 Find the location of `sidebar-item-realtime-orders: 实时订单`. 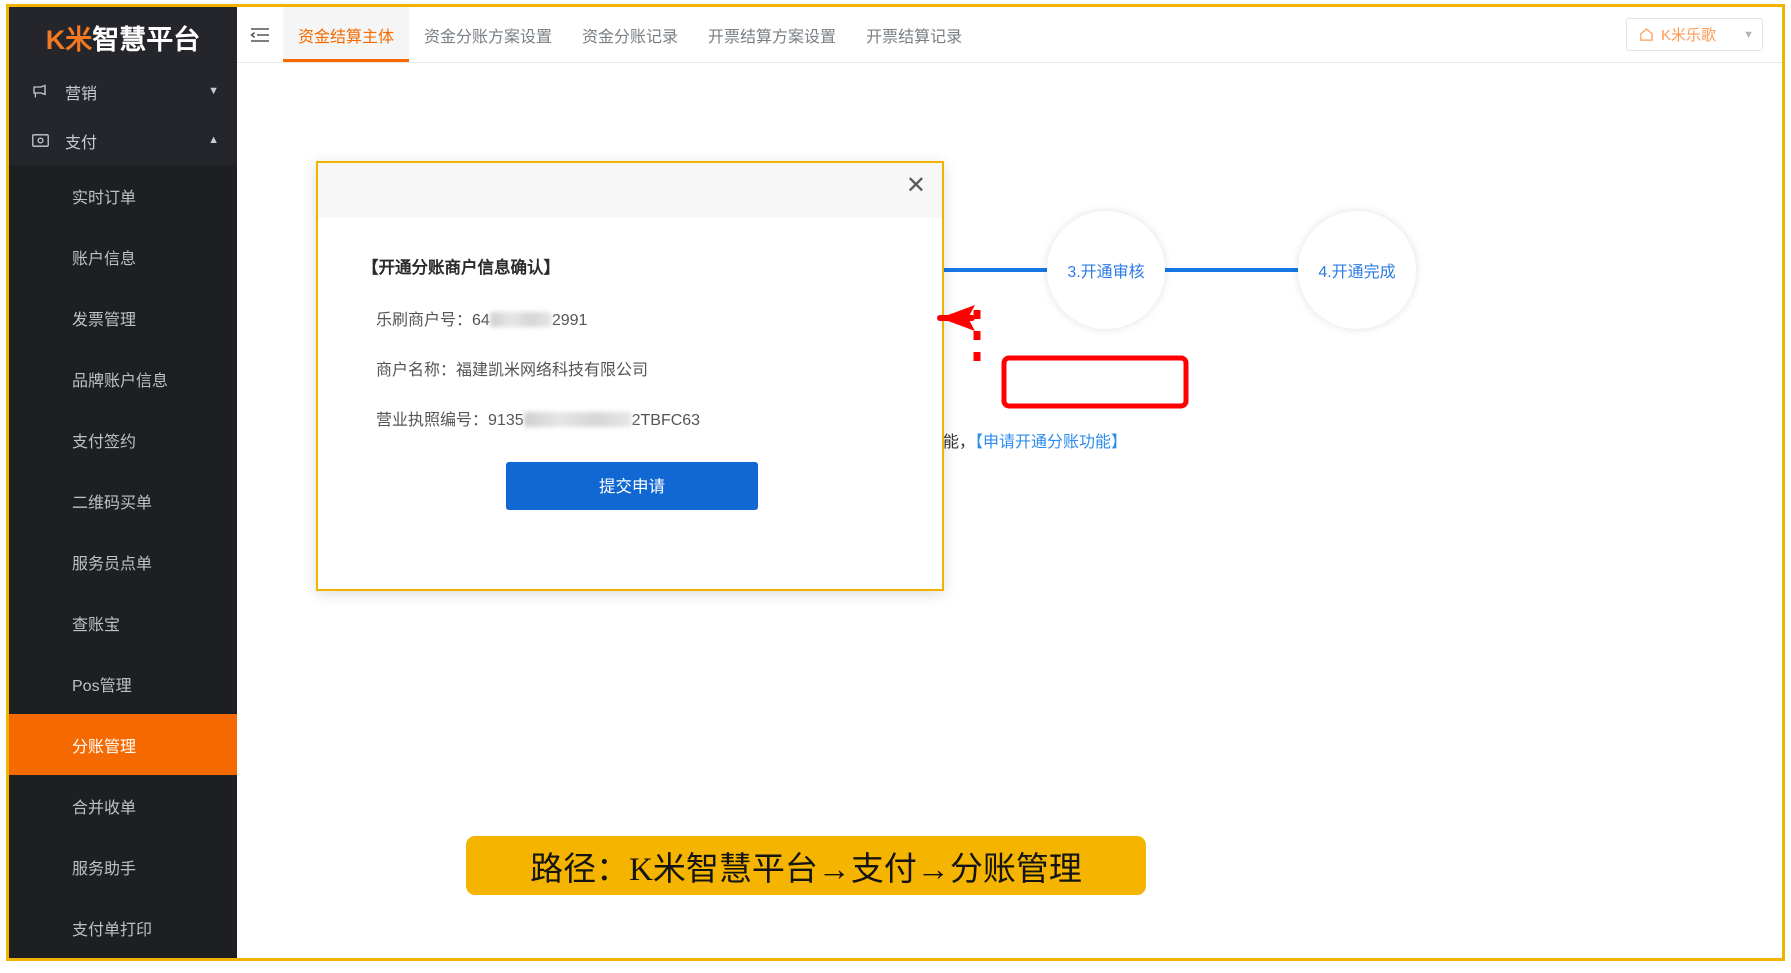

sidebar-item-realtime-orders: 实时订单 is located at coordinates (123, 195).